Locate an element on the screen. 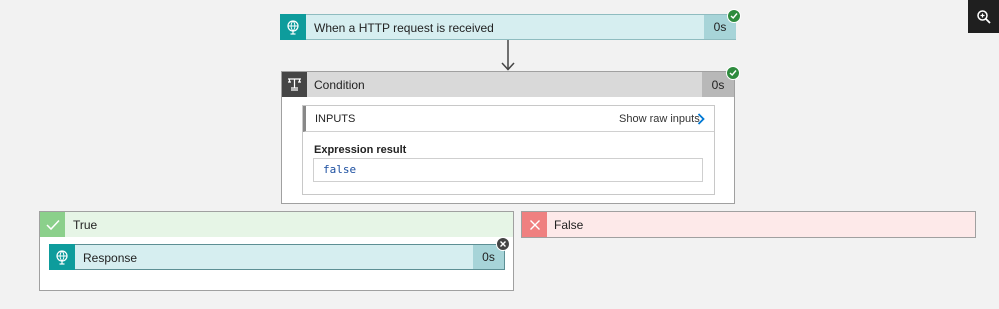 The height and width of the screenshot is (309, 999). trigger-title: When a HTTP request is received is located at coordinates (404, 28).